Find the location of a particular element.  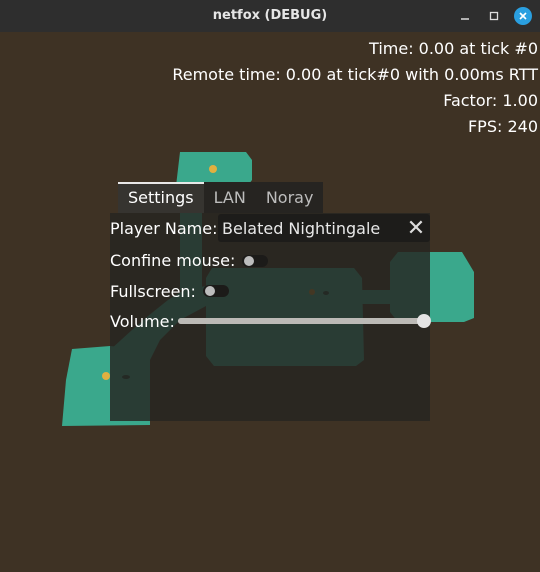

fps-readout: FPS: 240 is located at coordinates (502, 126).